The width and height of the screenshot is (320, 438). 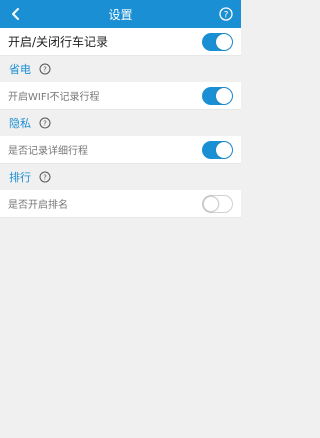 I want to click on help-circle-icon: ?, so click(x=226, y=14).